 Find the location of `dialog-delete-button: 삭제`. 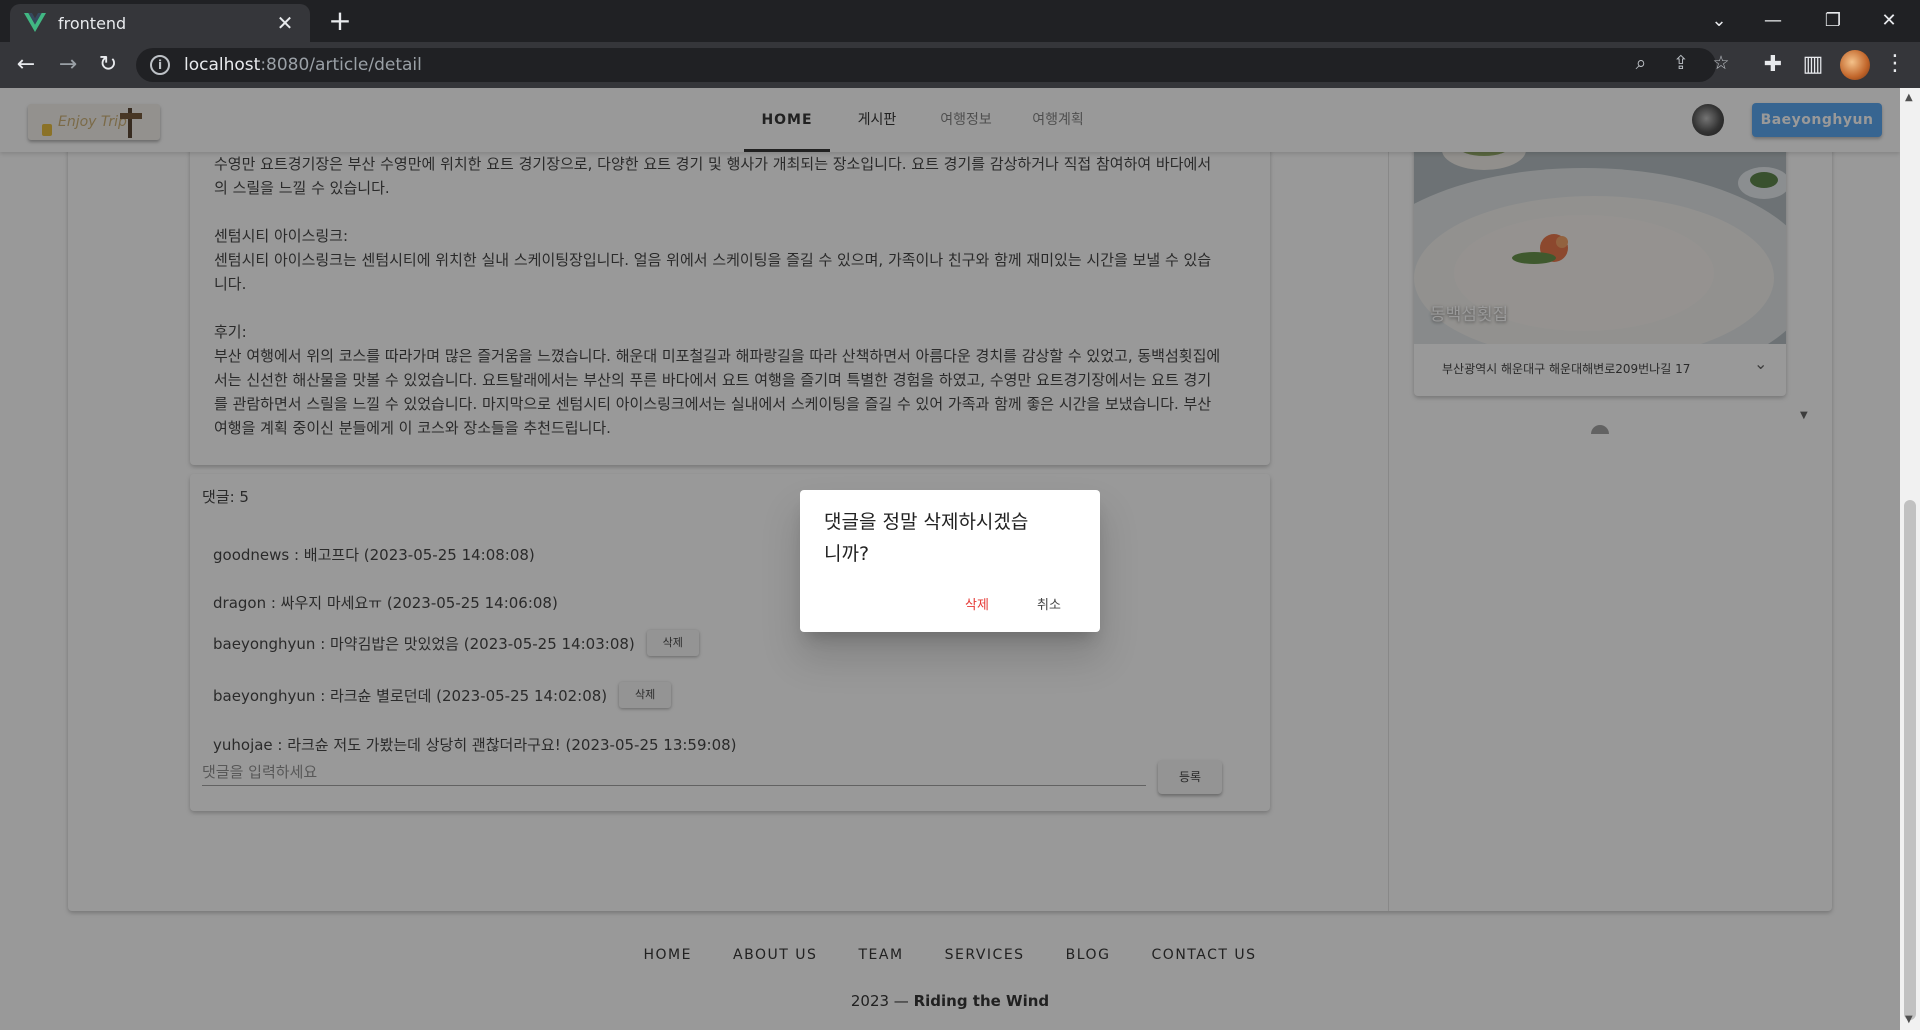

dialog-delete-button: 삭제 is located at coordinates (977, 603).